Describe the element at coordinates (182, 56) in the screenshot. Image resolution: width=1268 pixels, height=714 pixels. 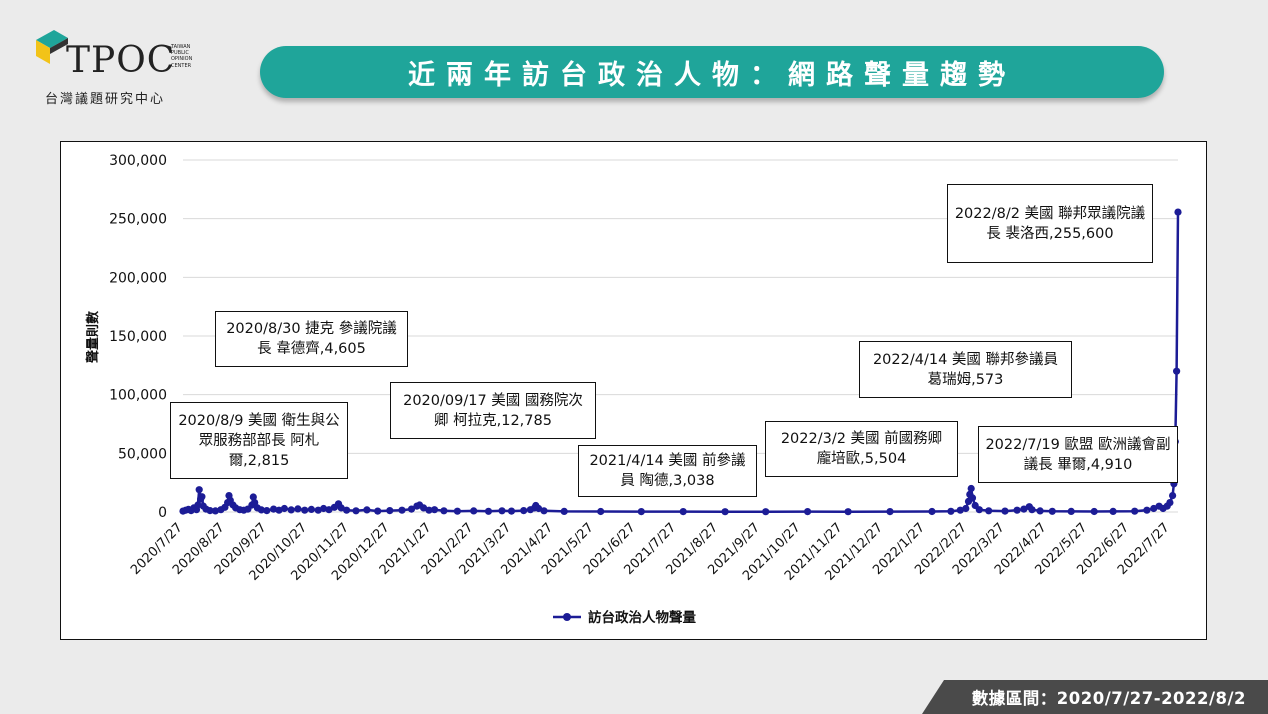
I see `logo-small-text: TAIWAN PUBLIC OPINION CENTER` at that location.